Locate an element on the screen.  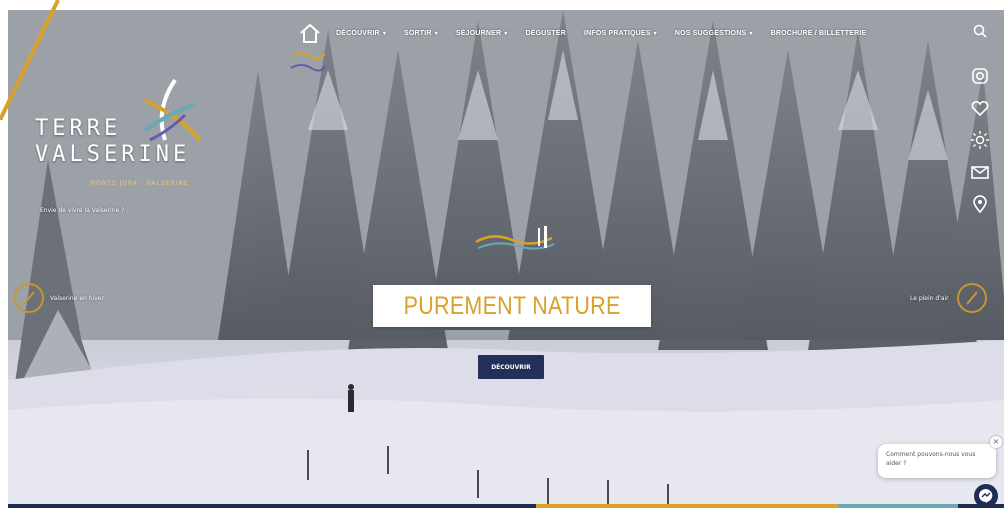
prev-arrow-icon is located at coordinates (29, 298).